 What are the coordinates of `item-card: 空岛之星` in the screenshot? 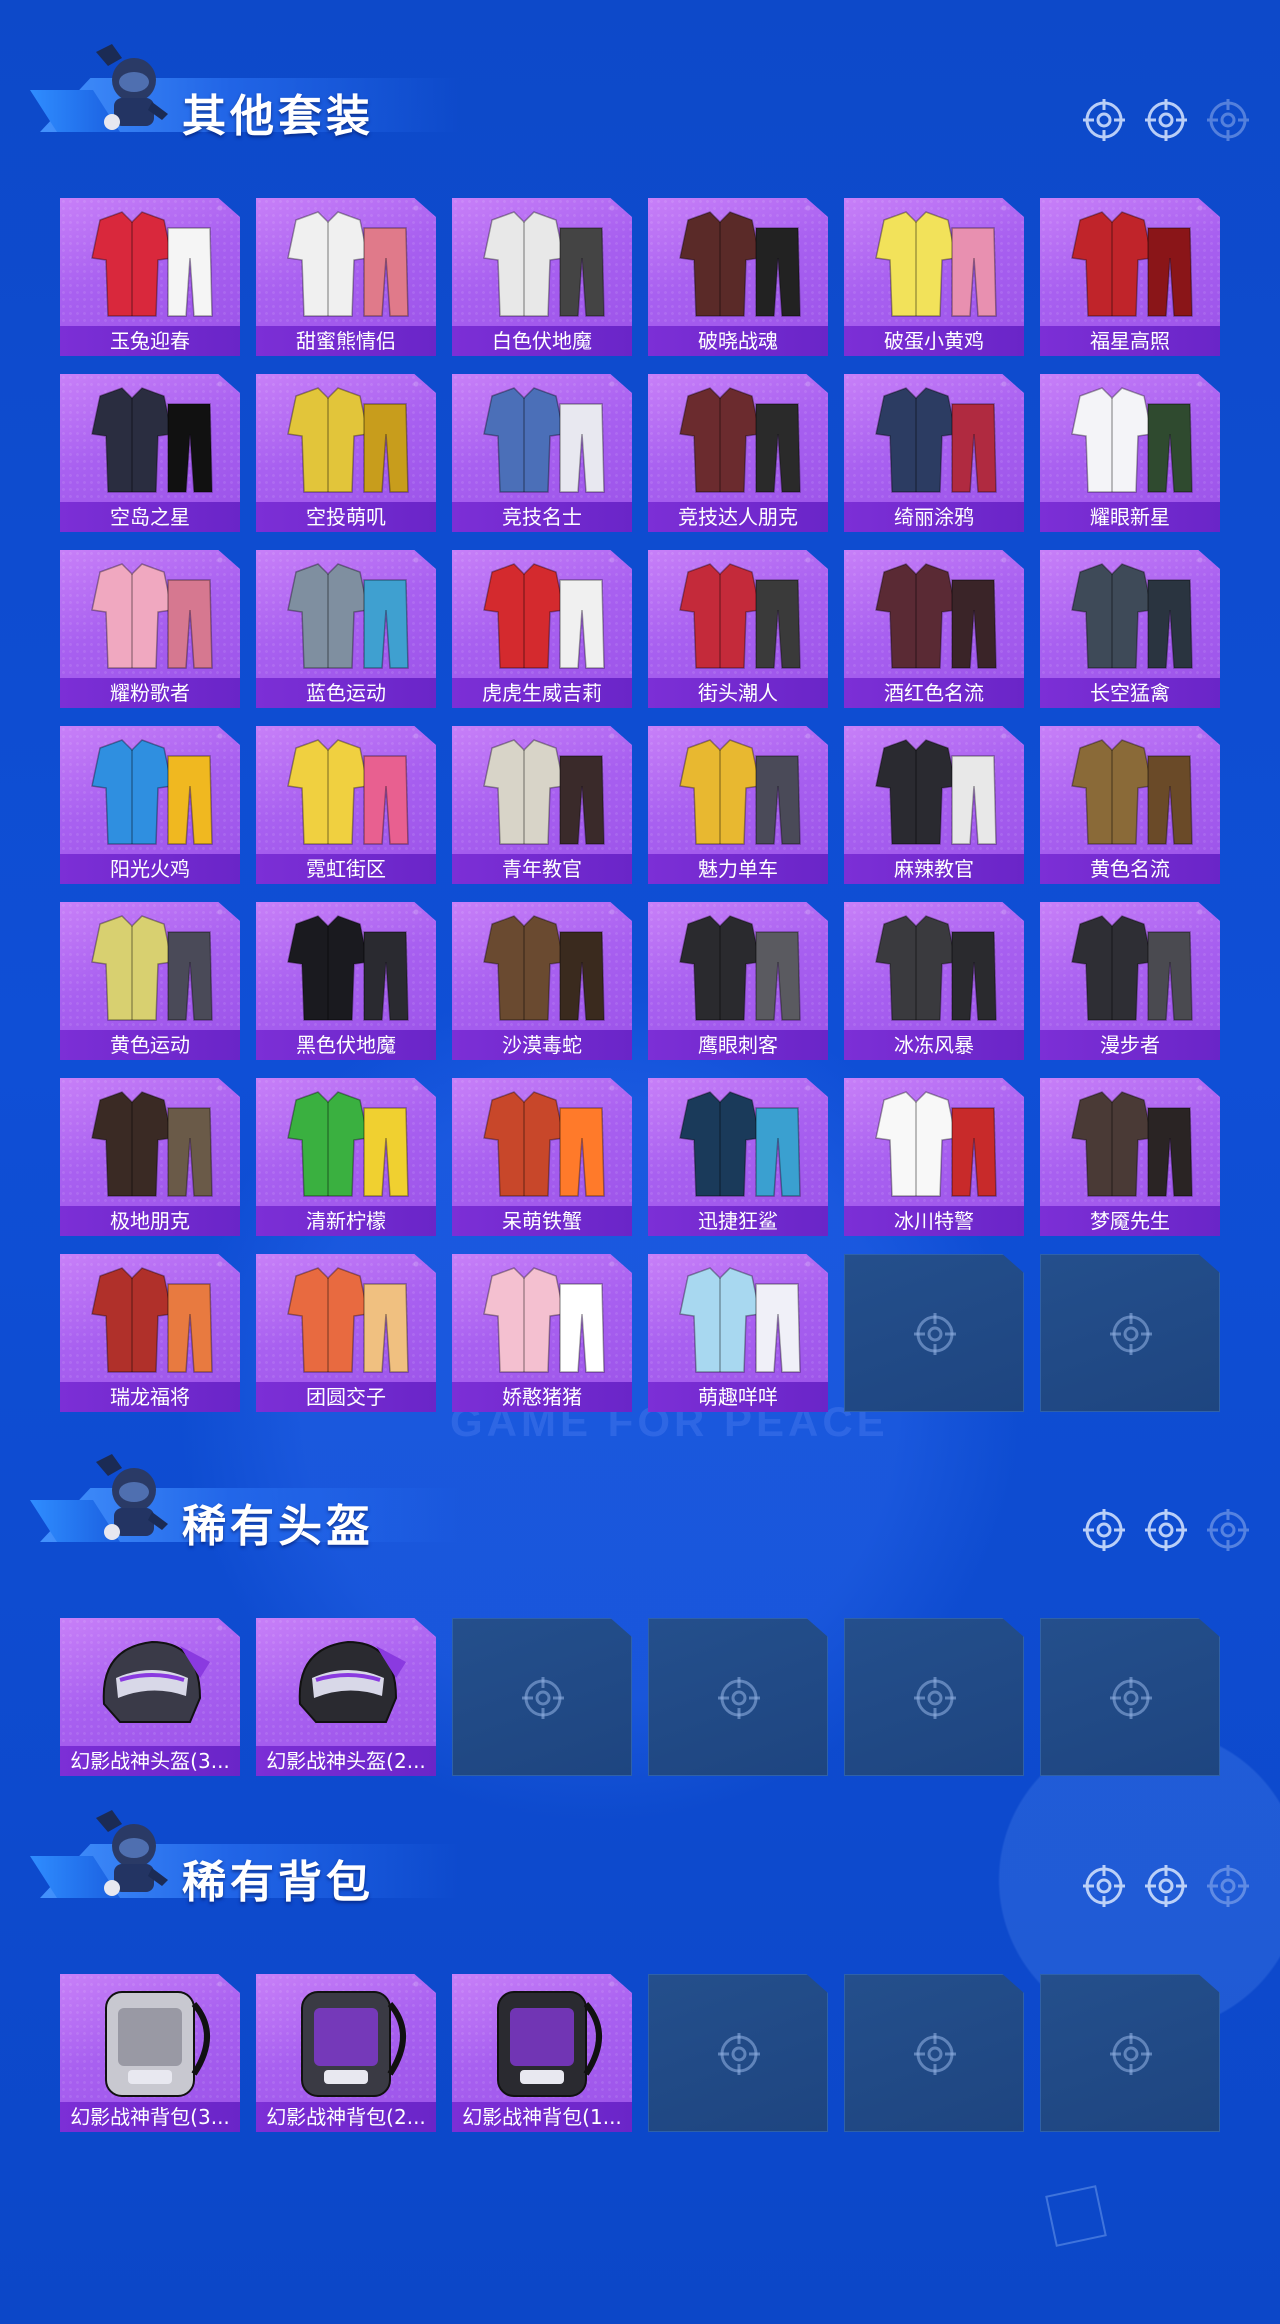 It's located at (150, 453).